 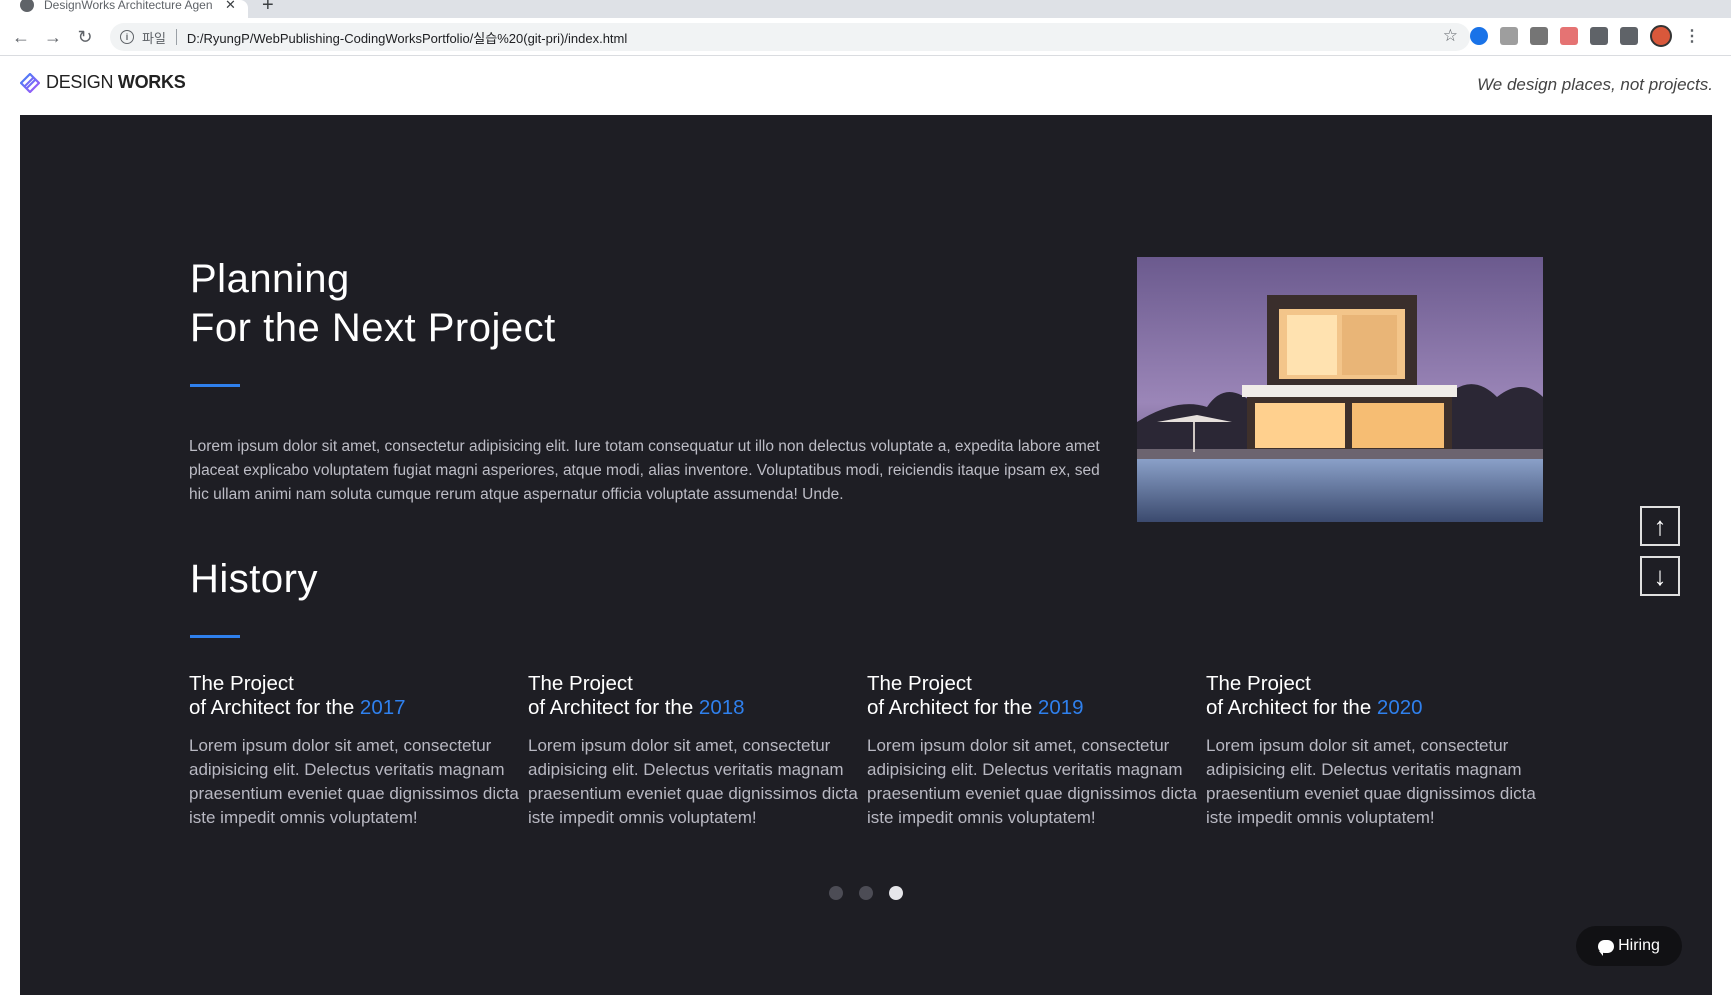 What do you see at coordinates (176, 37) in the screenshot?
I see `omnibox-divider` at bounding box center [176, 37].